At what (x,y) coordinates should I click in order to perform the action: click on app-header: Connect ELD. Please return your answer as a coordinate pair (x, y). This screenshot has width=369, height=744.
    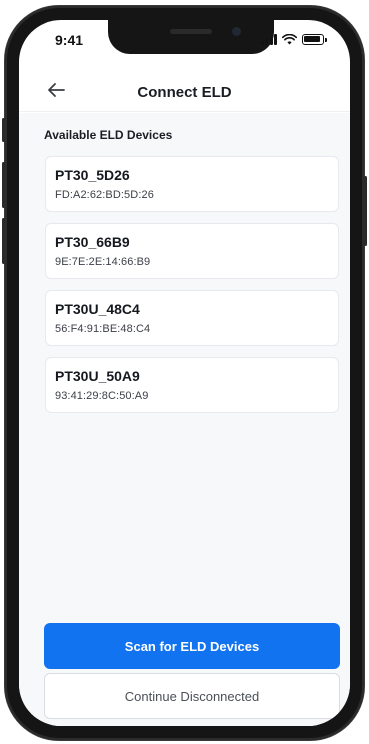
    Looking at the image, I should click on (184, 92).